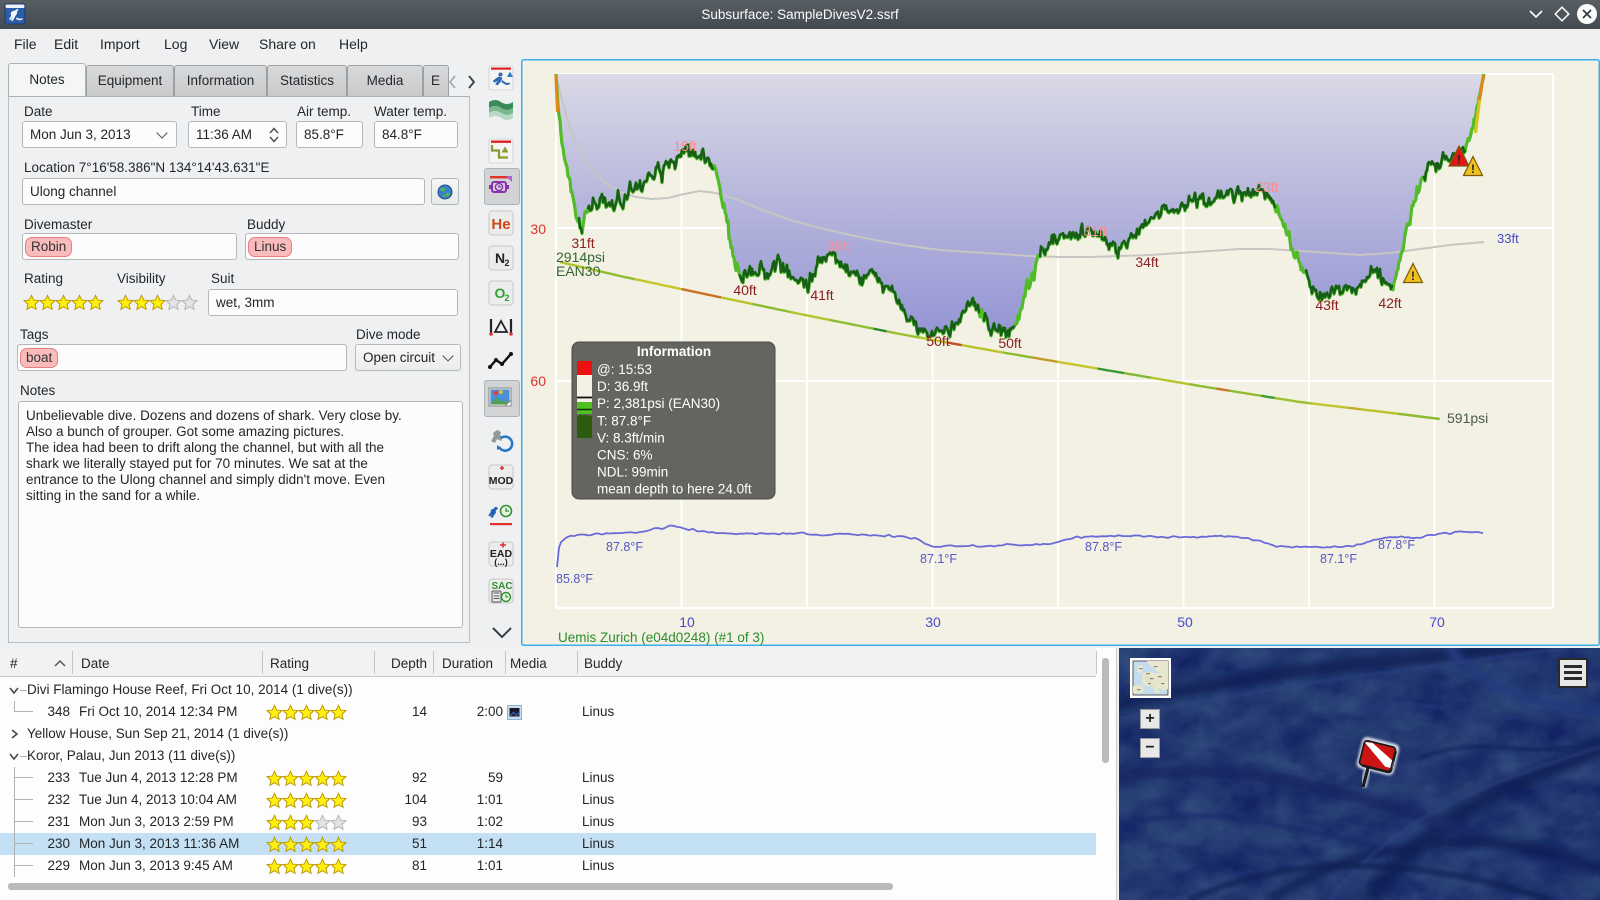 Image resolution: width=1600 pixels, height=900 pixels. What do you see at coordinates (744, 290) in the screenshot?
I see `svg-text: 40ft` at bounding box center [744, 290].